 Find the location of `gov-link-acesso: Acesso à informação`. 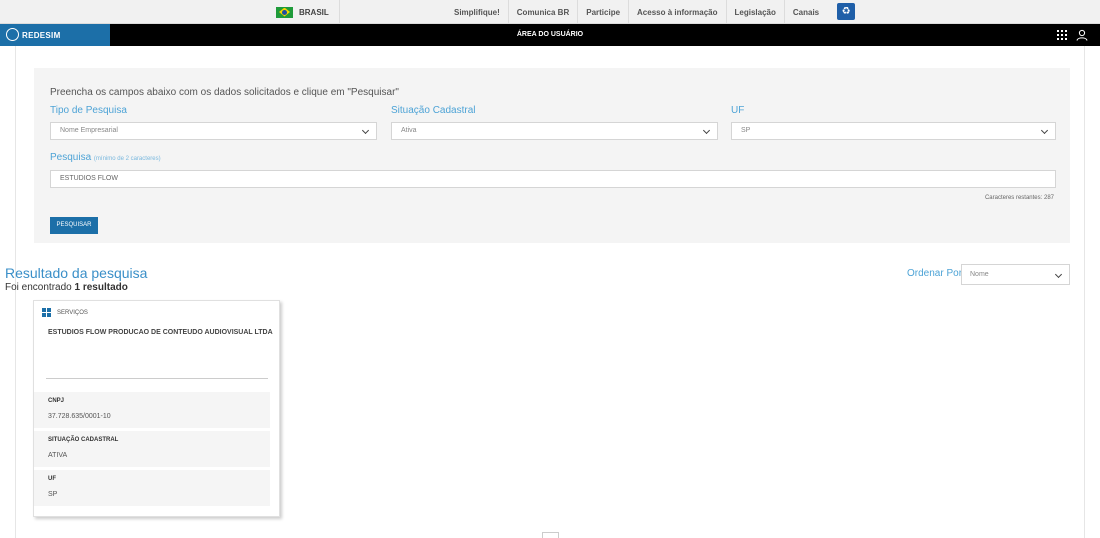

gov-link-acesso: Acesso à informação is located at coordinates (676, 12).